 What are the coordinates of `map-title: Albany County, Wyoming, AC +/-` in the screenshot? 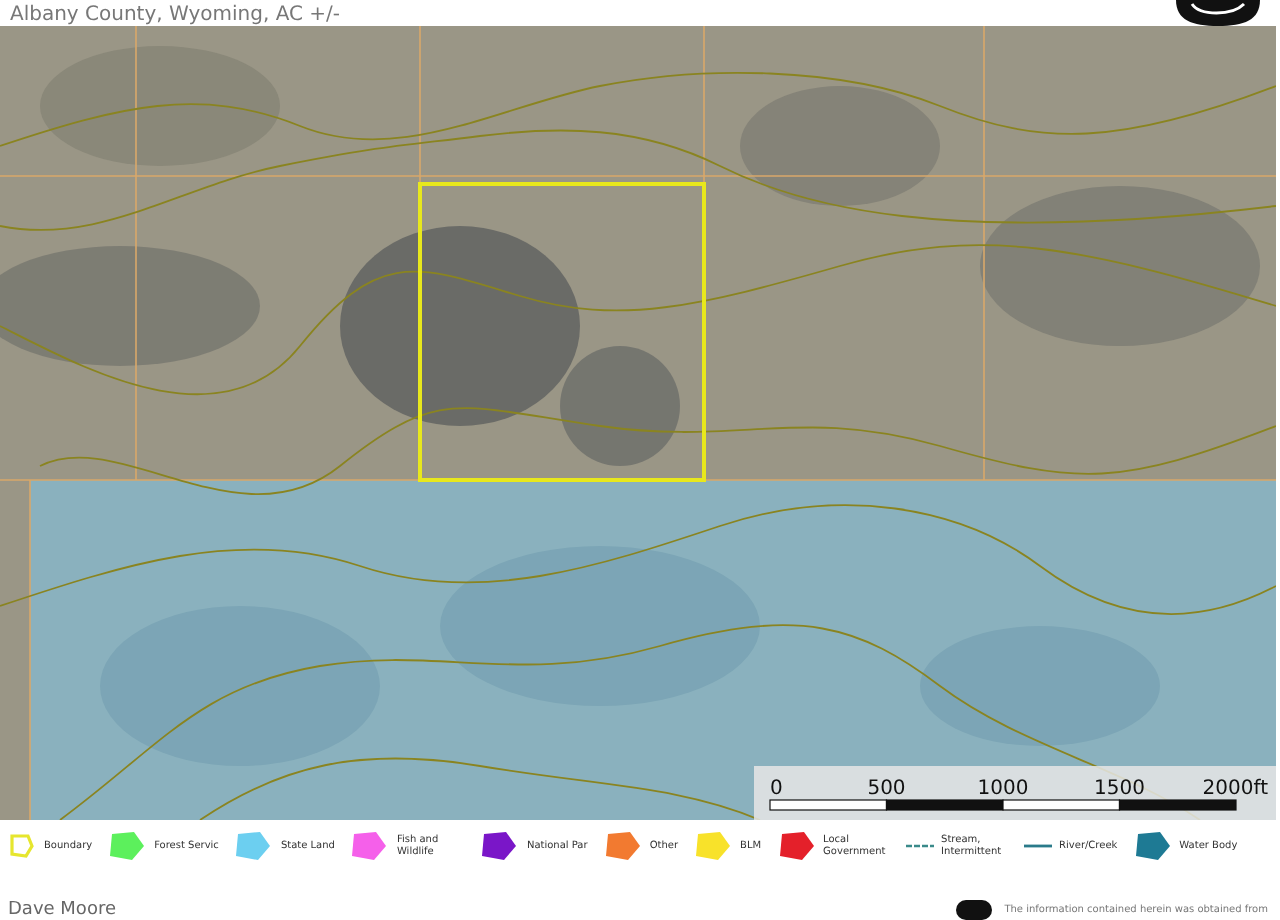 It's located at (175, 15).